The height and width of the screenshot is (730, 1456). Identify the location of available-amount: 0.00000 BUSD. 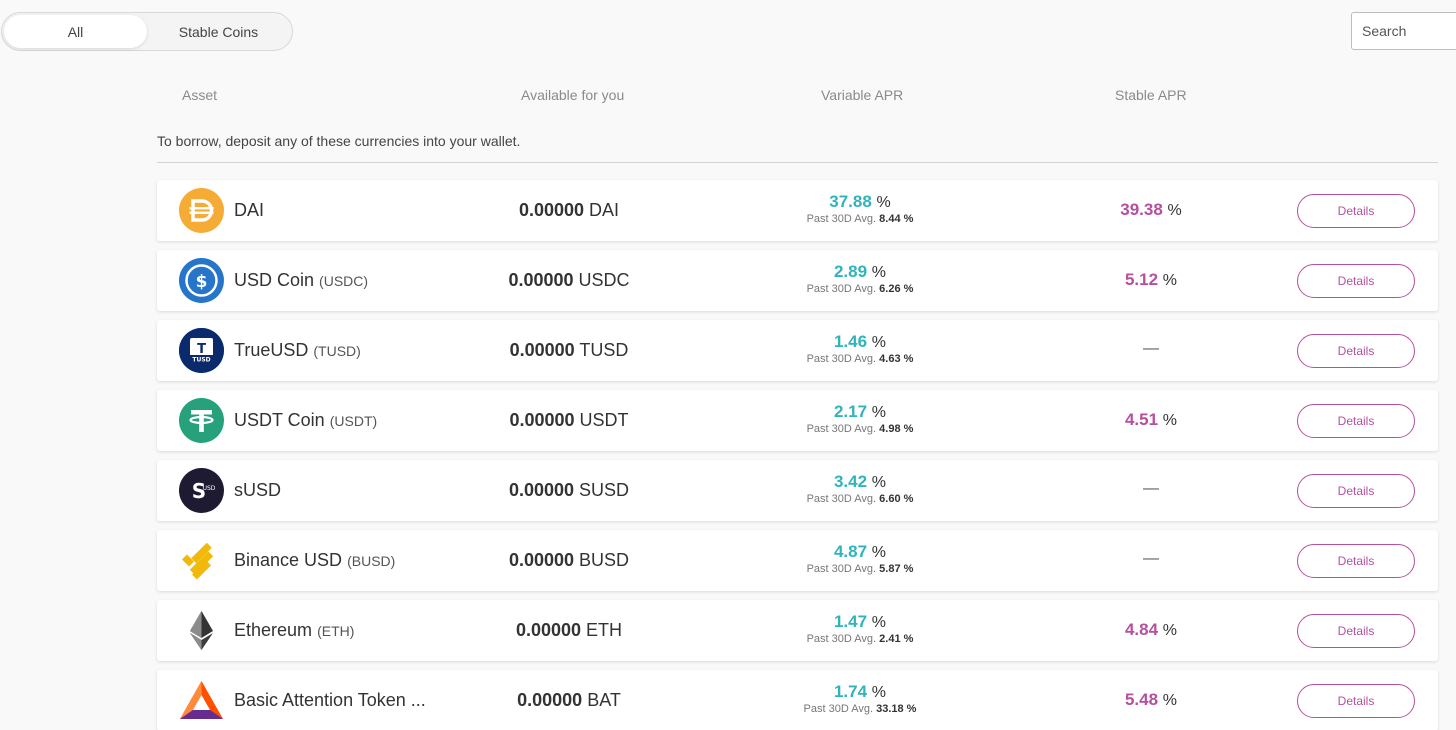
(569, 560).